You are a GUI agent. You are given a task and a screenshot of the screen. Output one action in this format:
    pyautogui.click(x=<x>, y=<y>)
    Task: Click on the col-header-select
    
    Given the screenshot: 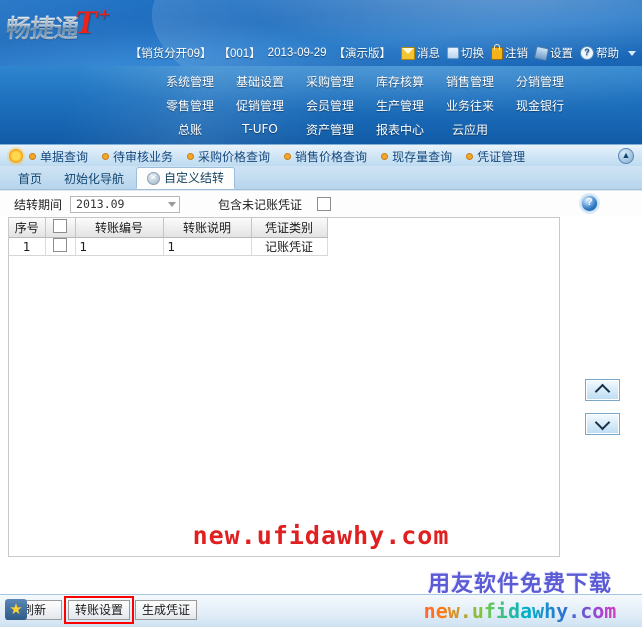 What is the action you would take?
    pyautogui.click(x=60, y=228)
    